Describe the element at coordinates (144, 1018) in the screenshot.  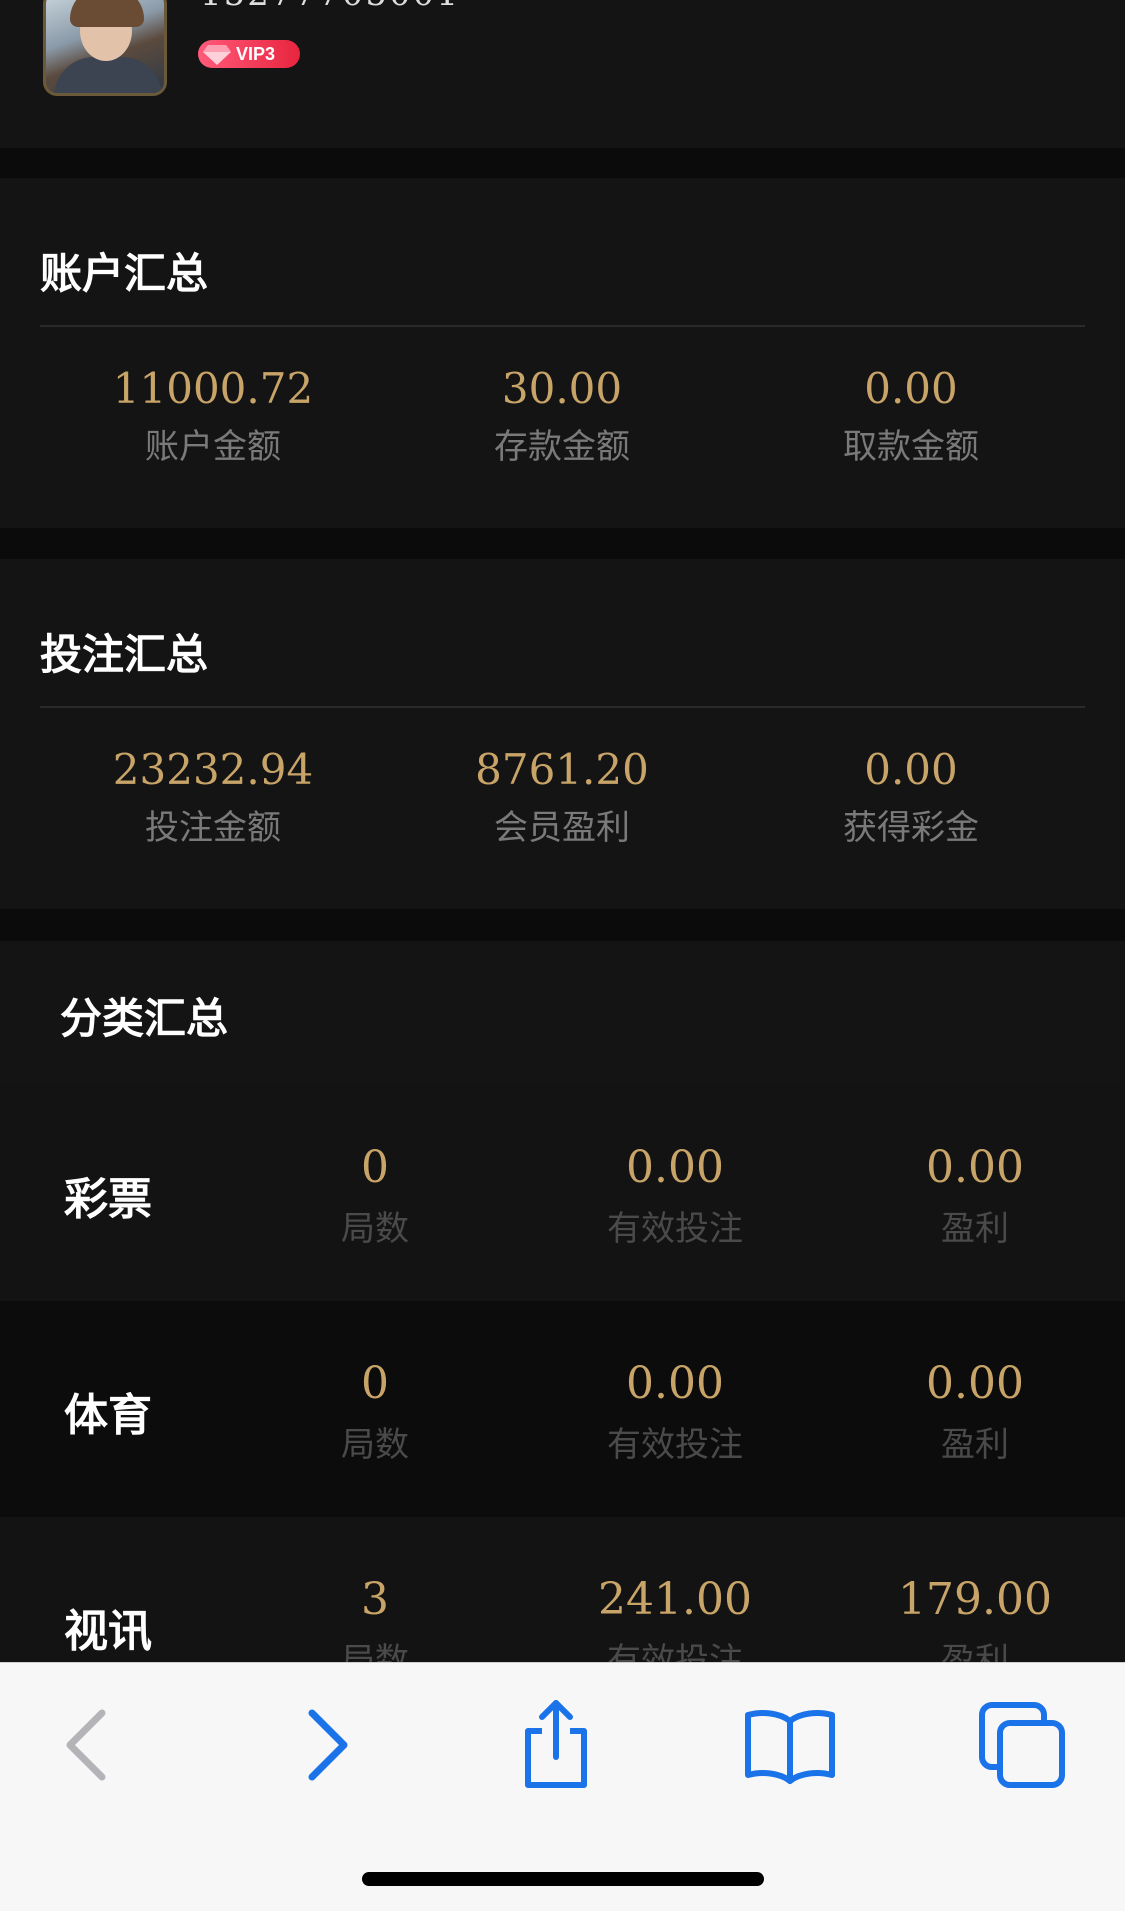
I see `category-summary-title: 分类汇总` at that location.